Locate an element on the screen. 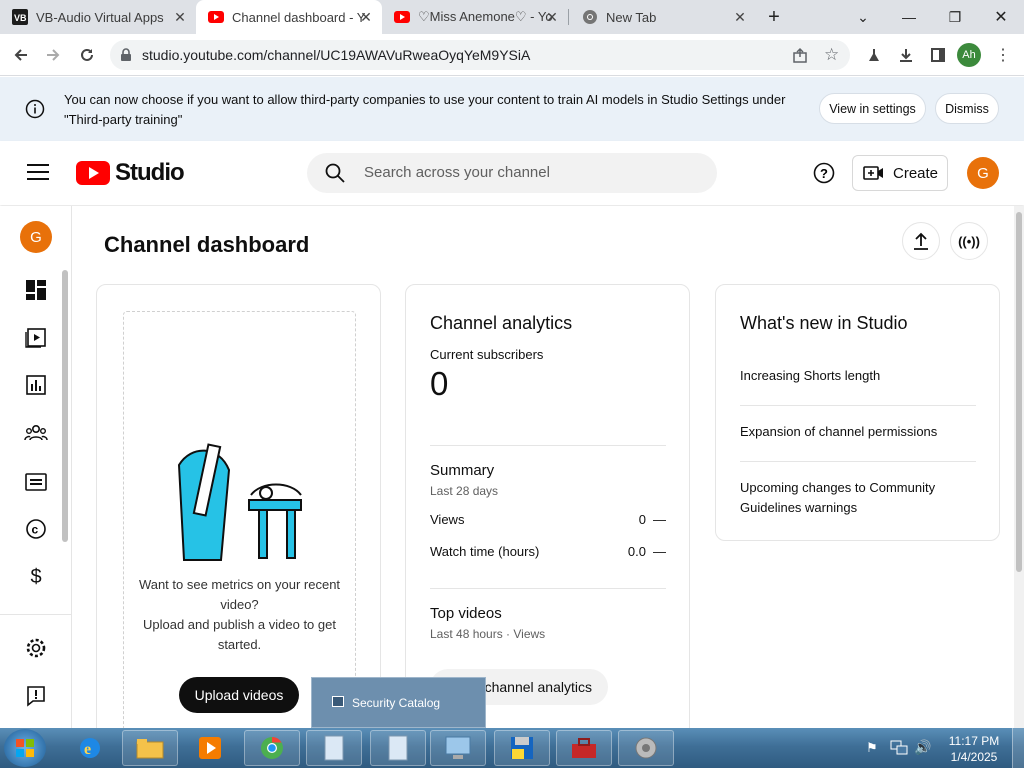  tab-separator is located at coordinates (568, 17).